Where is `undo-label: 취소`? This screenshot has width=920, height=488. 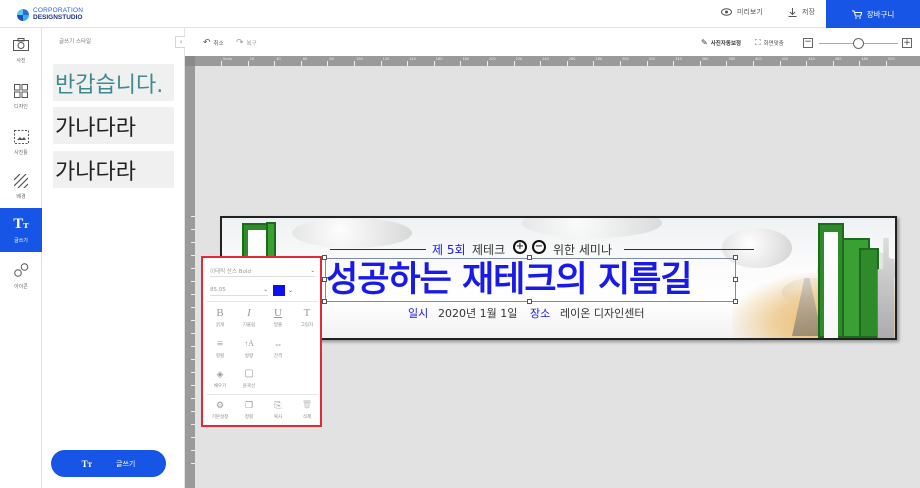
undo-label: 취소 is located at coordinates (218, 44).